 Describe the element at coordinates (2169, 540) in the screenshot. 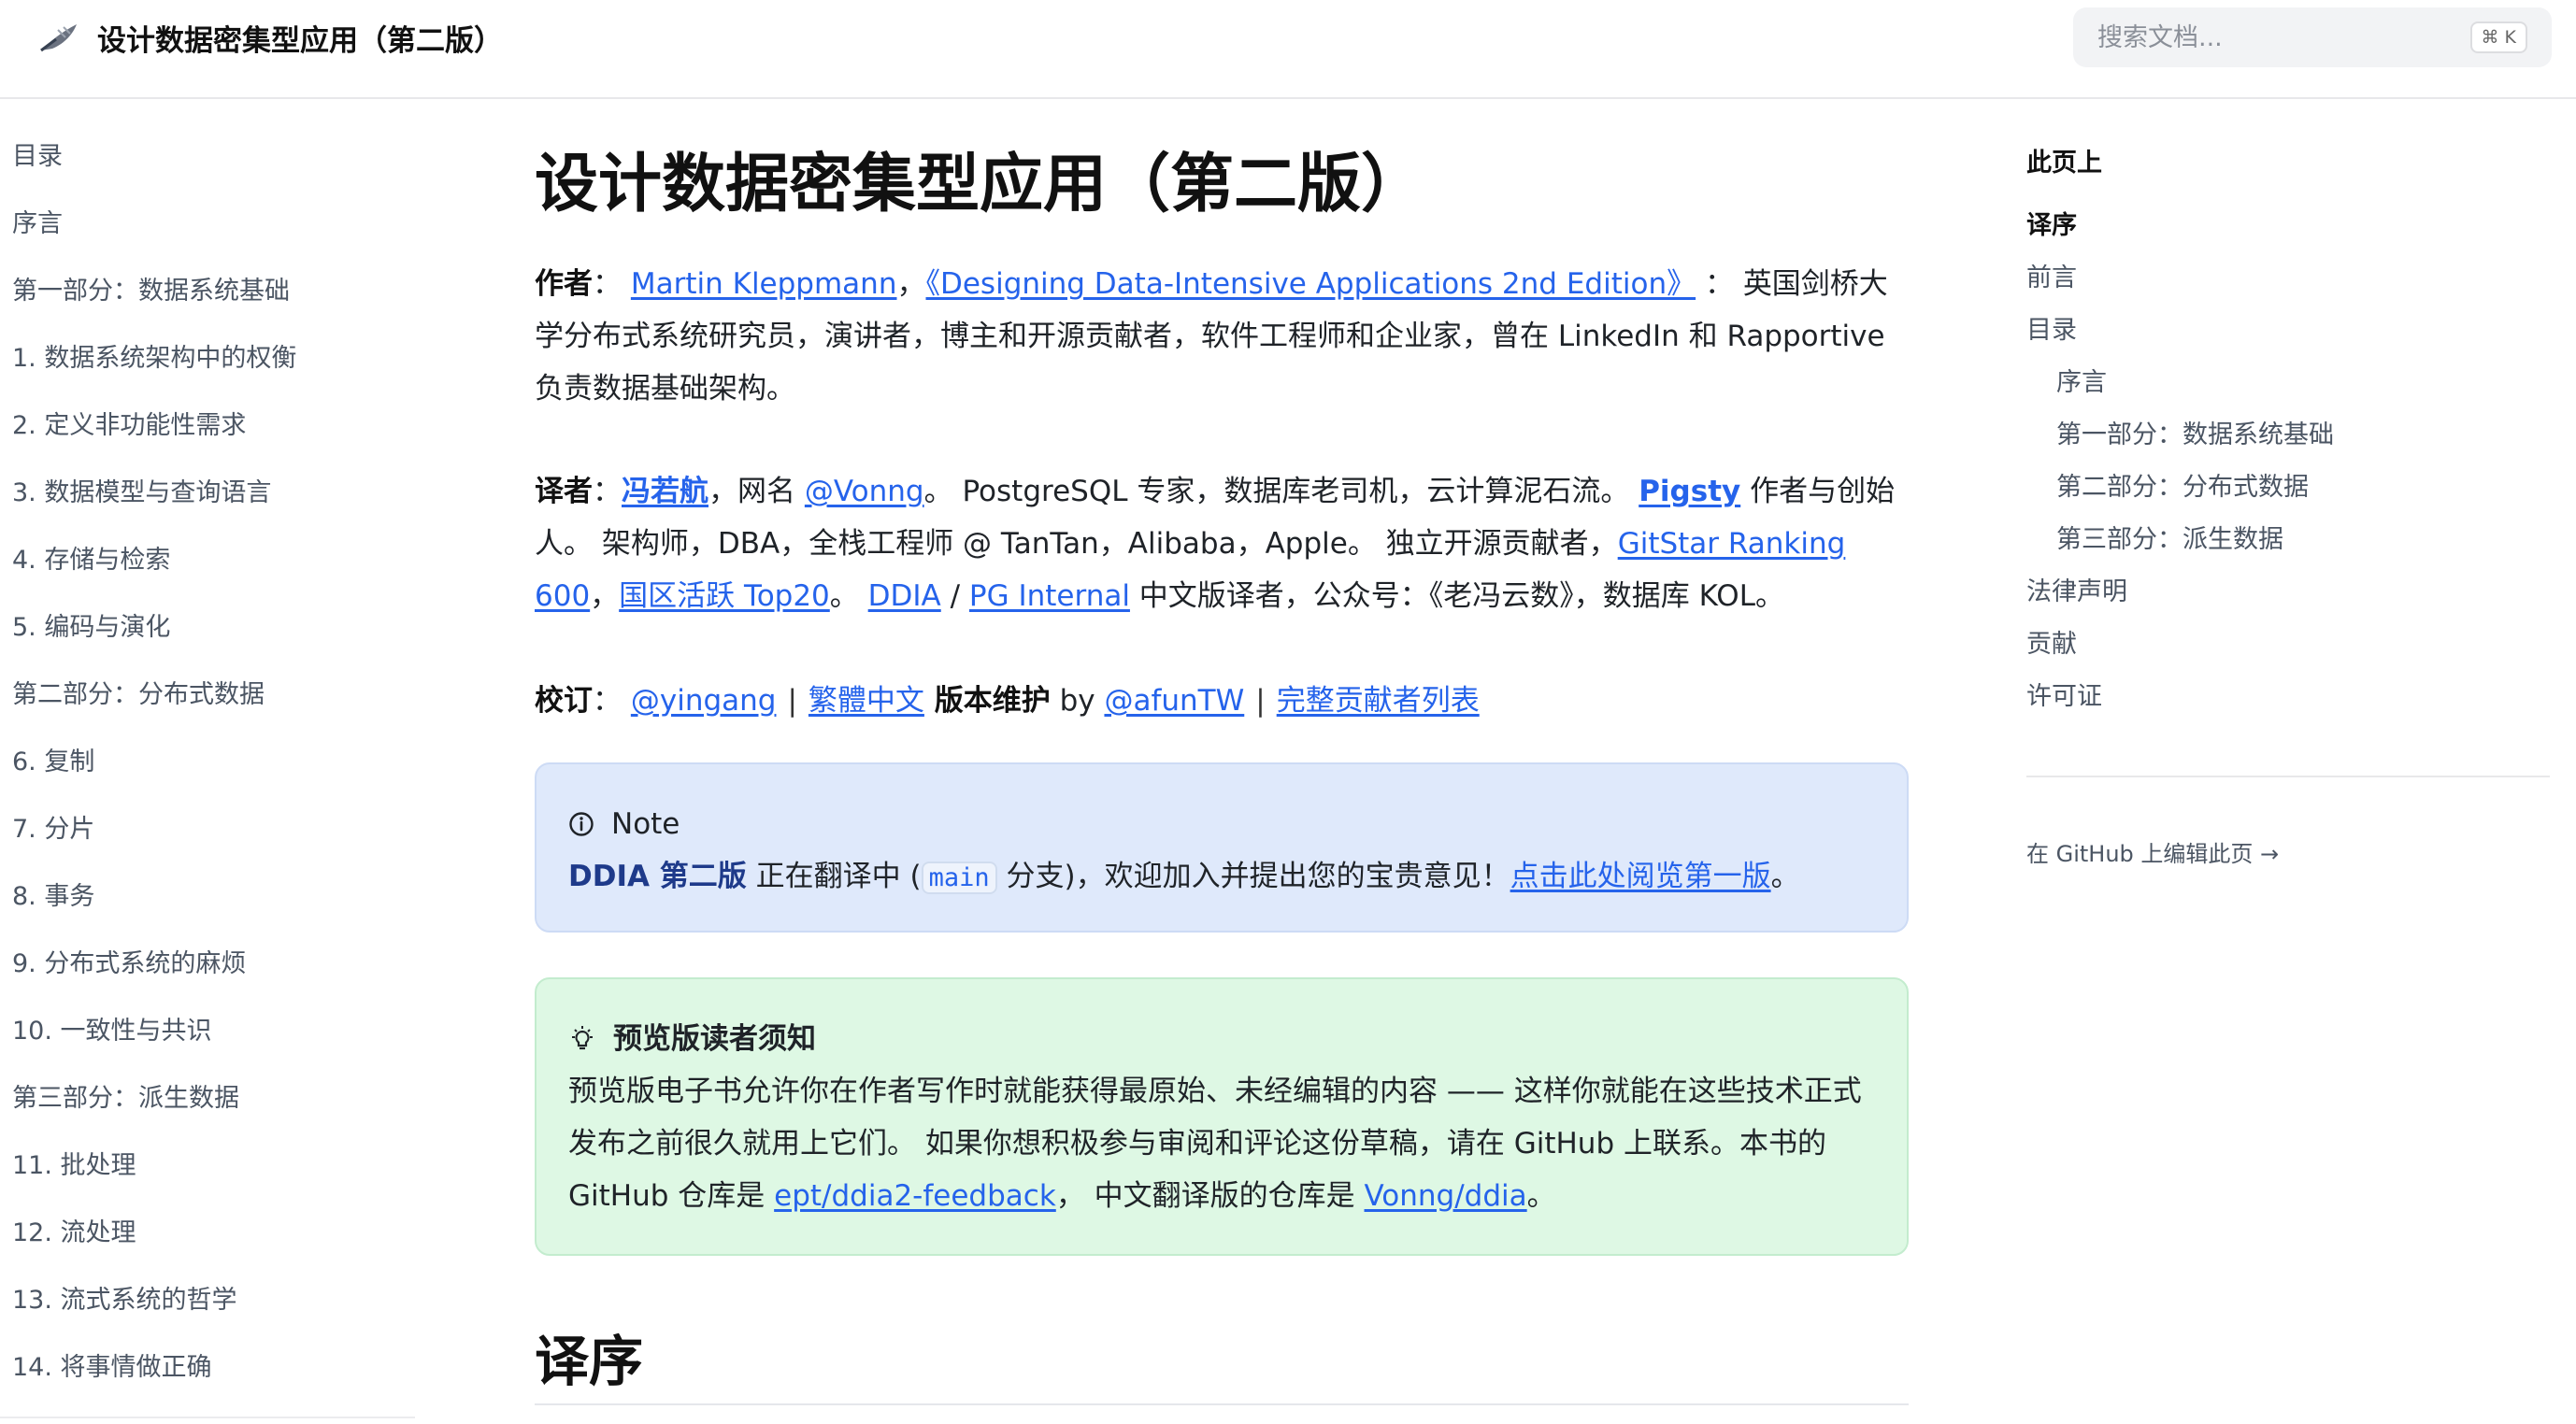

I see `toc-item: 第三部分：派生数据` at that location.